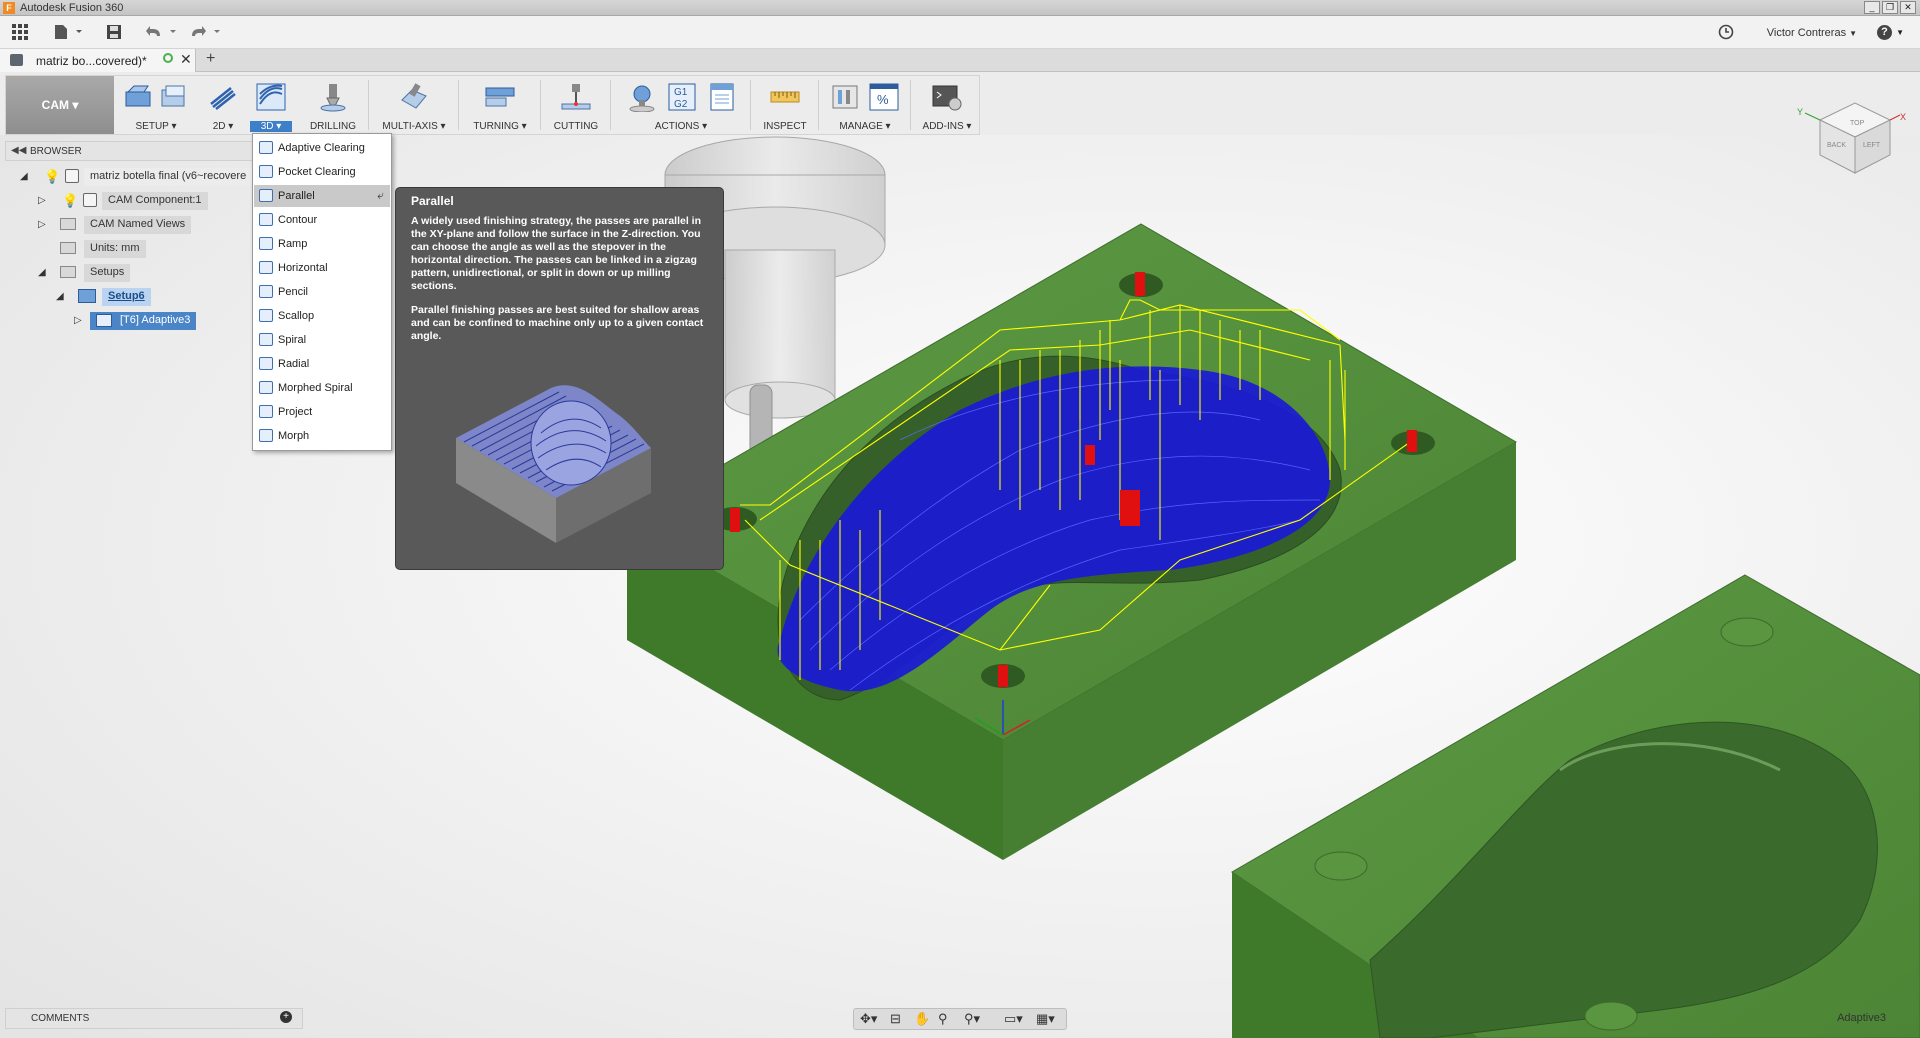 This screenshot has width=1920, height=1038. What do you see at coordinates (20, 32) in the screenshot?
I see `data-panel-grid-icon` at bounding box center [20, 32].